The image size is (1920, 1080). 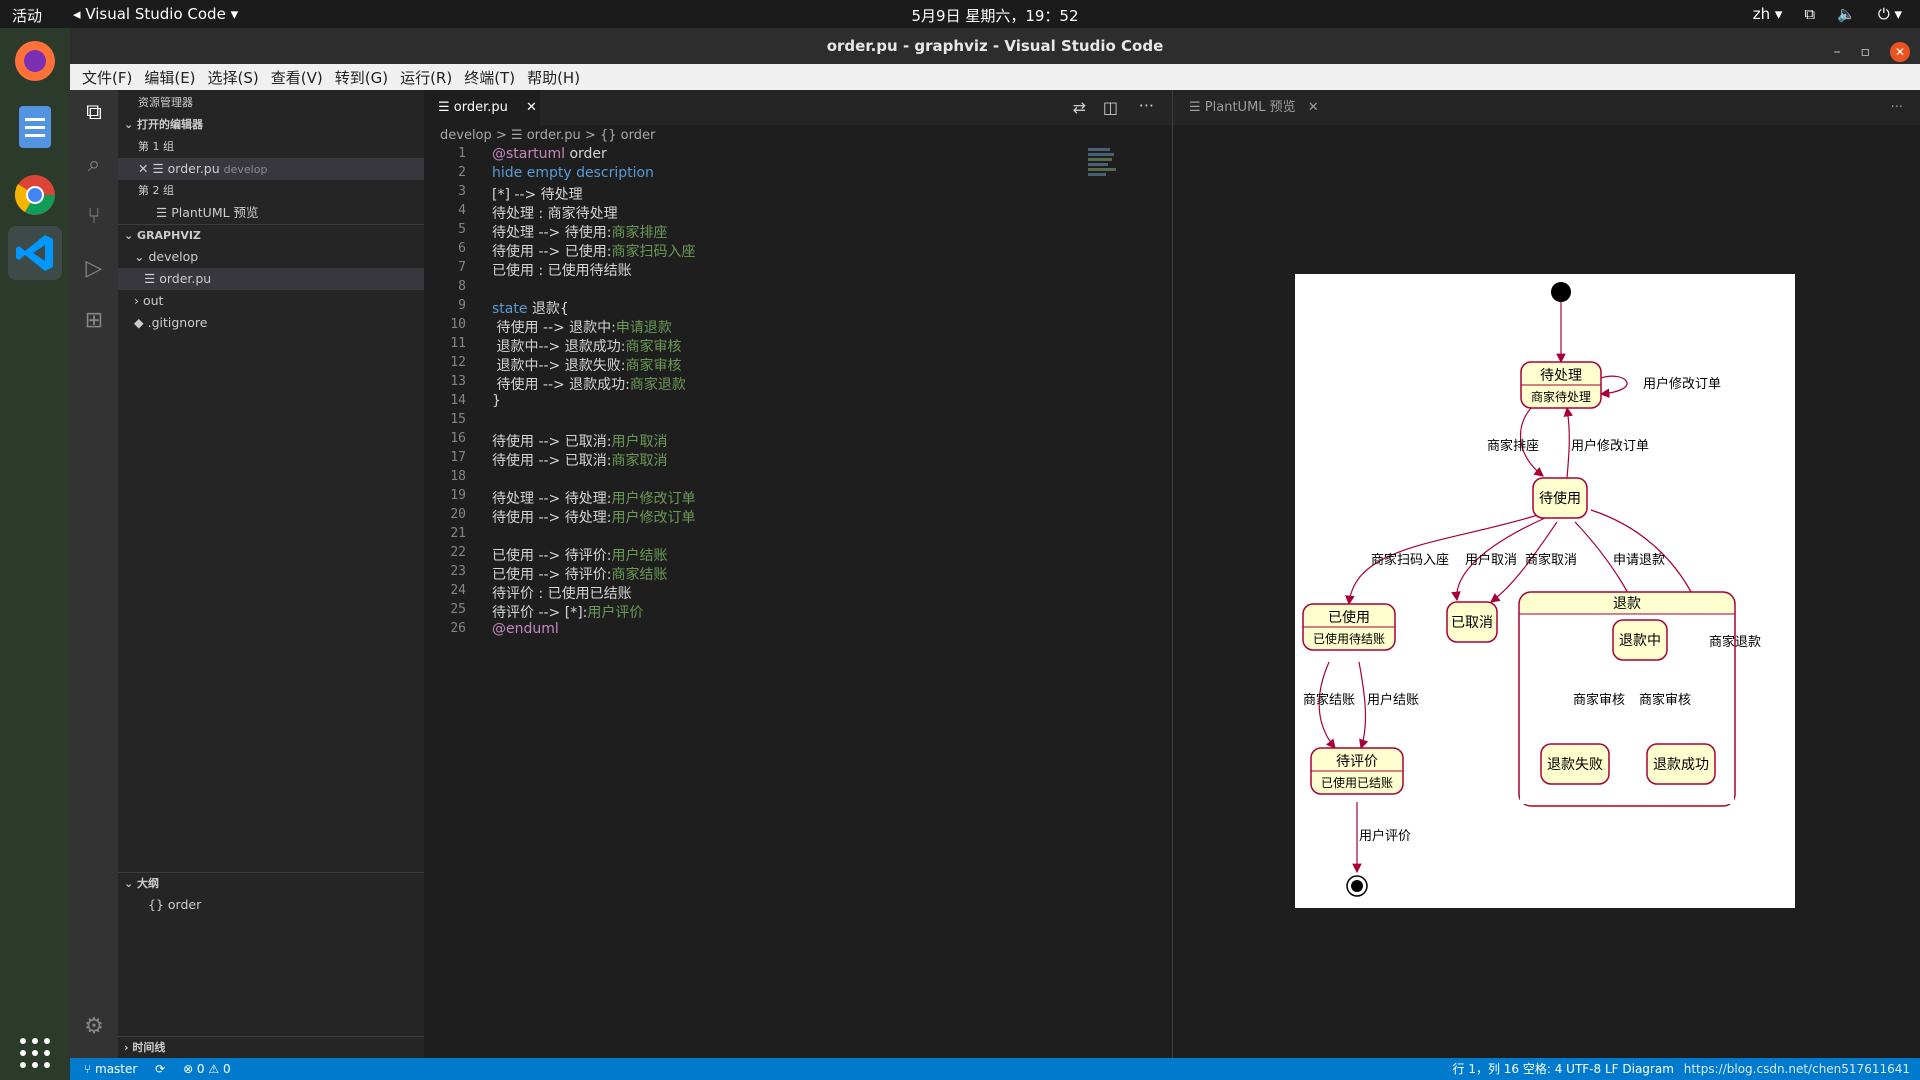 What do you see at coordinates (588, 384) in the screenshot?
I see `code-line: 待使用 --> 退款成功:商家退款` at bounding box center [588, 384].